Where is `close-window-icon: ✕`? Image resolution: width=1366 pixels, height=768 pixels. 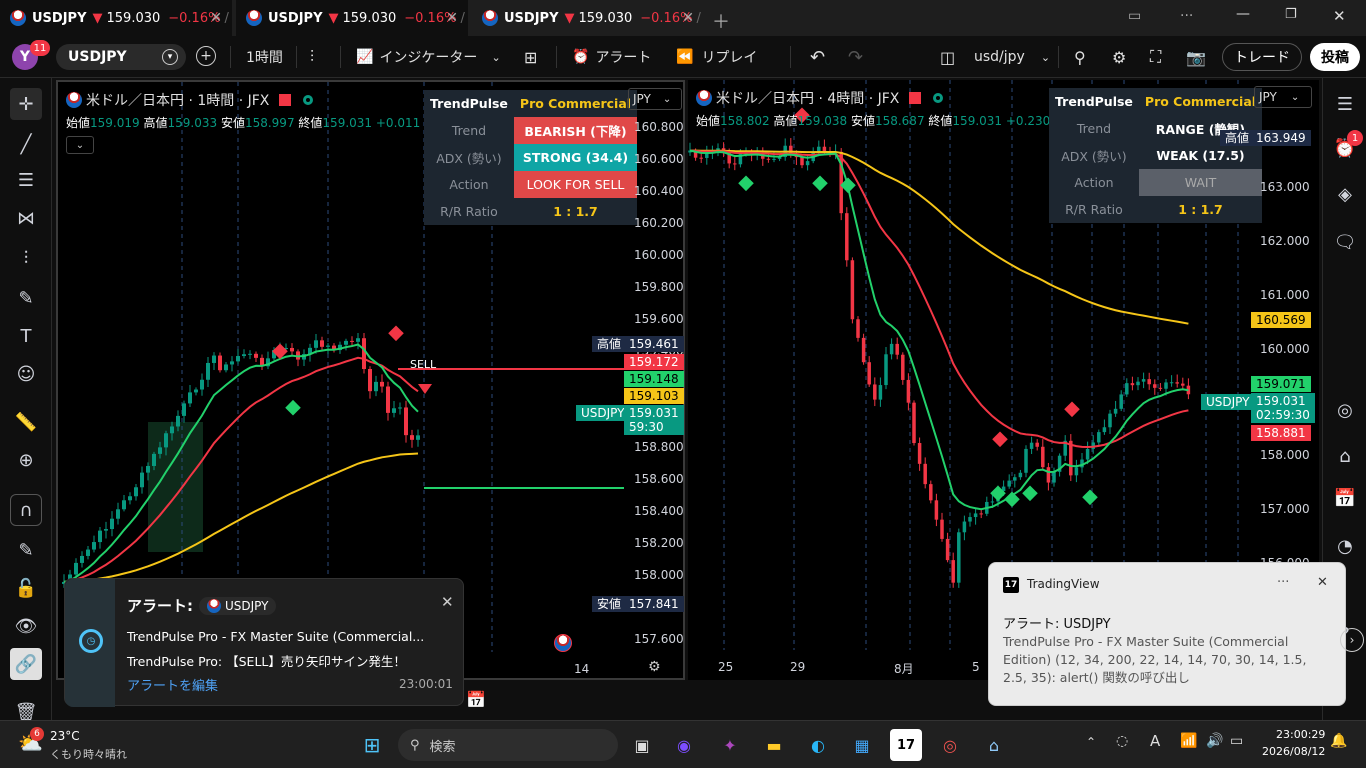
close-window-icon: ✕ is located at coordinates (1339, 16).